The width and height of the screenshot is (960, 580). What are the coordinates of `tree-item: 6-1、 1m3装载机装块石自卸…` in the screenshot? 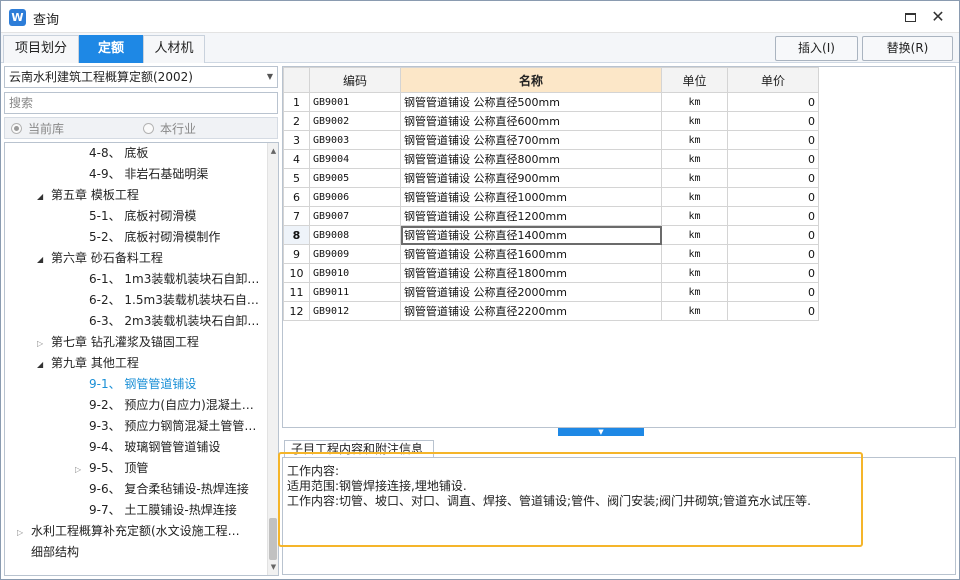 It's located at (174, 279).